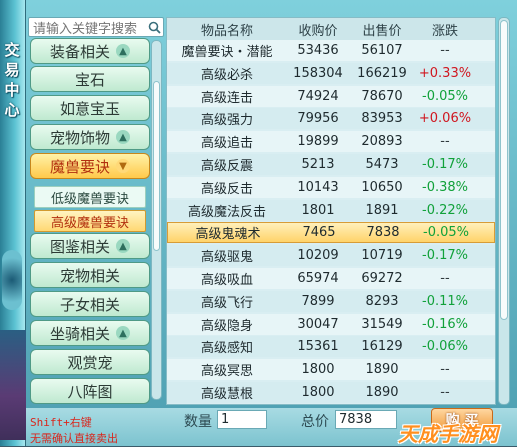 The width and height of the screenshot is (517, 447). What do you see at coordinates (156, 166) in the screenshot?
I see `category-scrollbar-thumb` at bounding box center [156, 166].